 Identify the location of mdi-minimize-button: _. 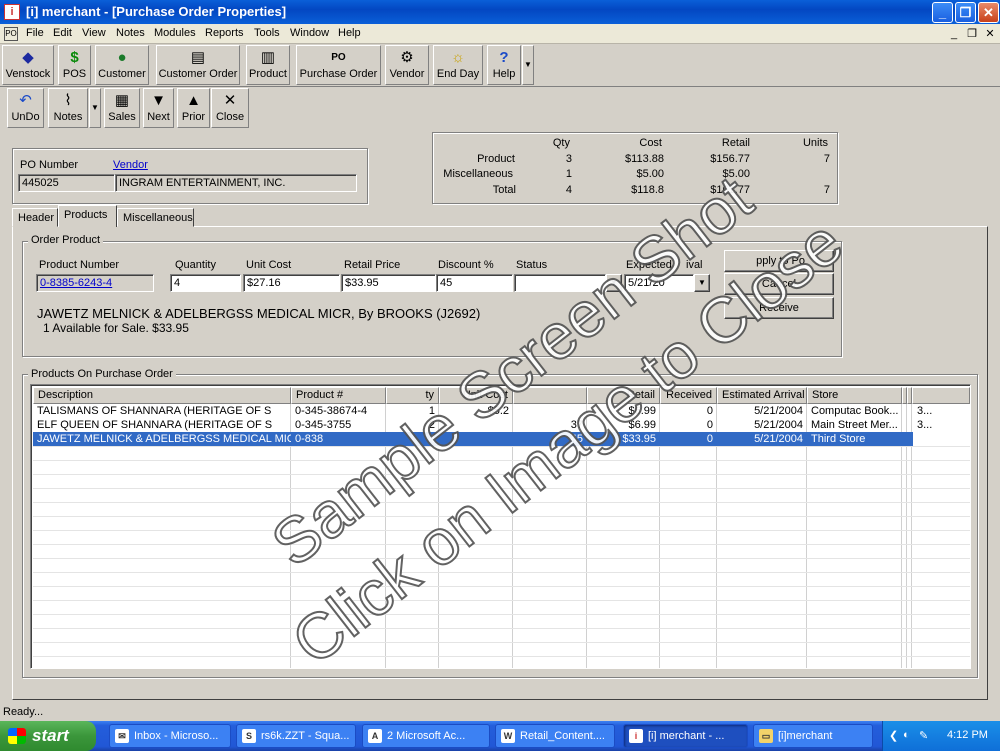
(954, 34).